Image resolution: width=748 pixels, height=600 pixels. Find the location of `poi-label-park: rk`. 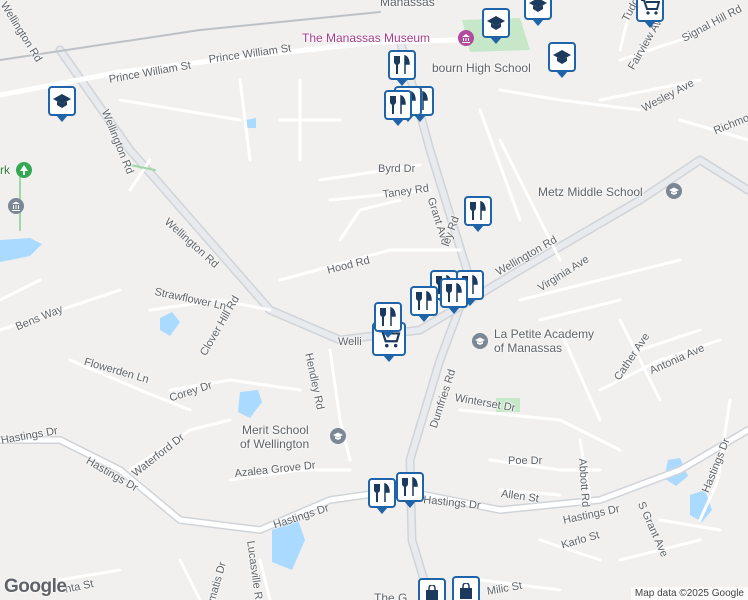

poi-label-park: rk is located at coordinates (5, 170).